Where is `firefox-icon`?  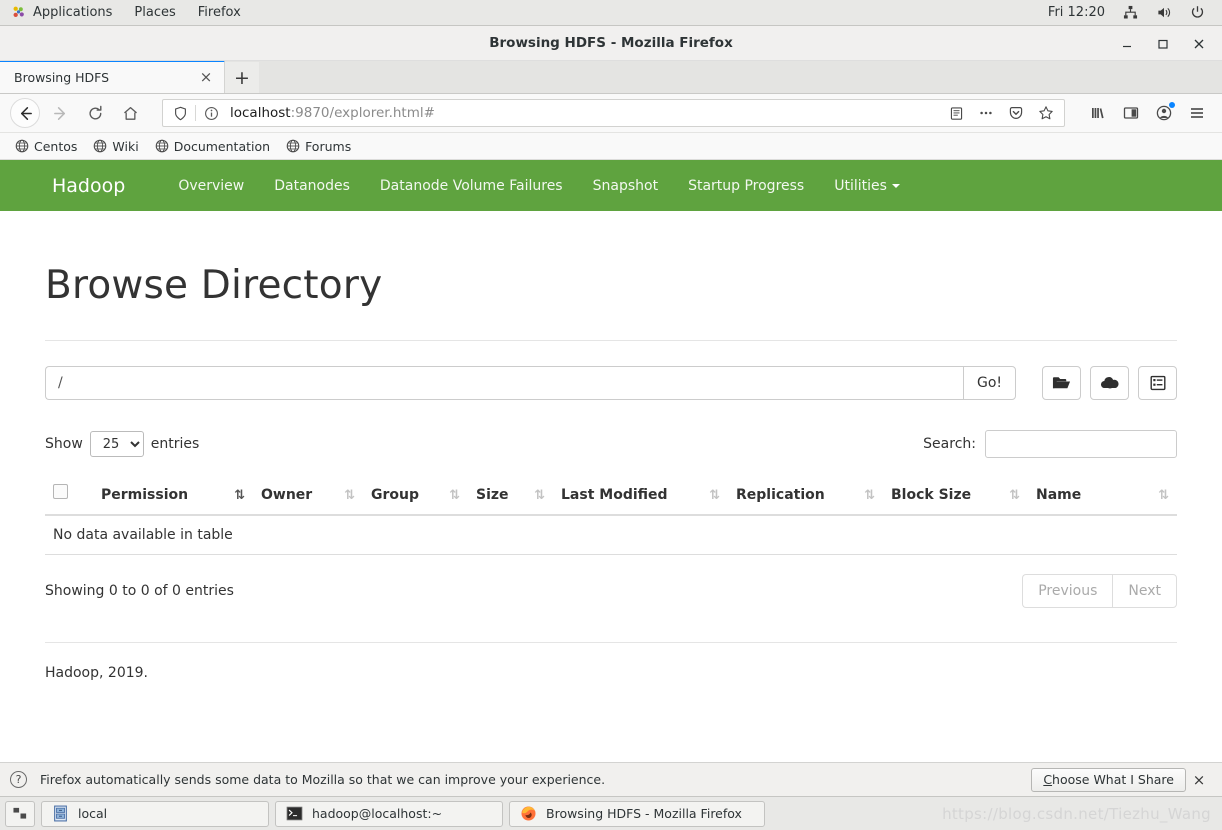
firefox-icon is located at coordinates (528, 813).